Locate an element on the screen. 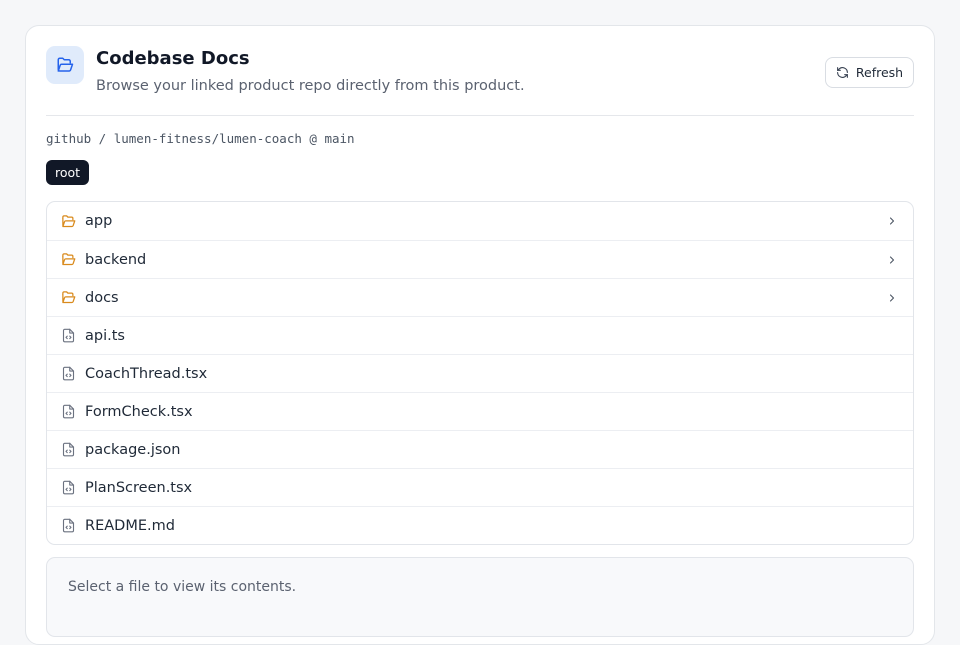 The height and width of the screenshot is (645, 960). entry-name: FormCheck.tsx is located at coordinates (139, 411).